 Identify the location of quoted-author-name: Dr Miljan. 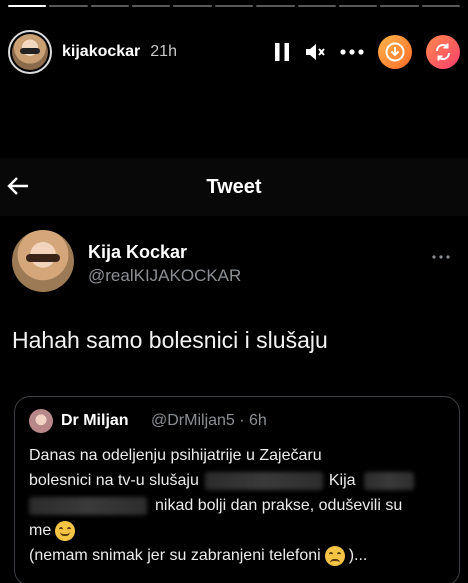
(95, 420).